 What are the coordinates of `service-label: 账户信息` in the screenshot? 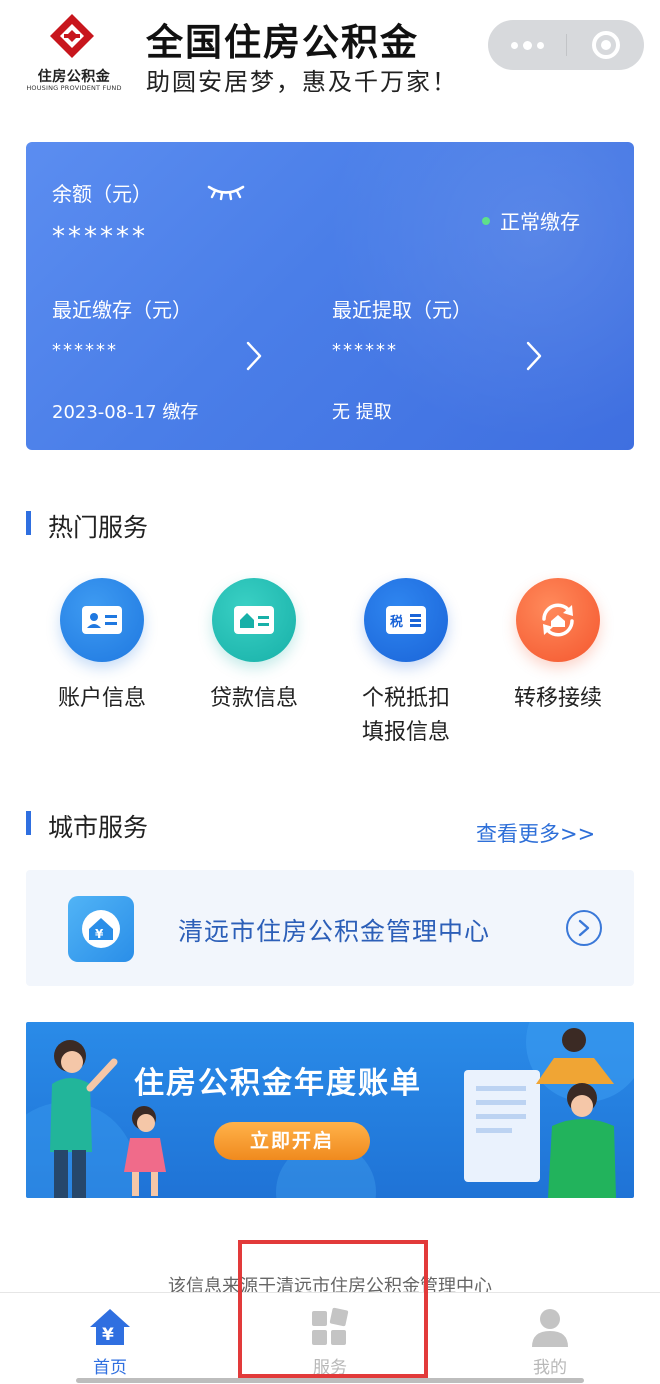 It's located at (101, 698).